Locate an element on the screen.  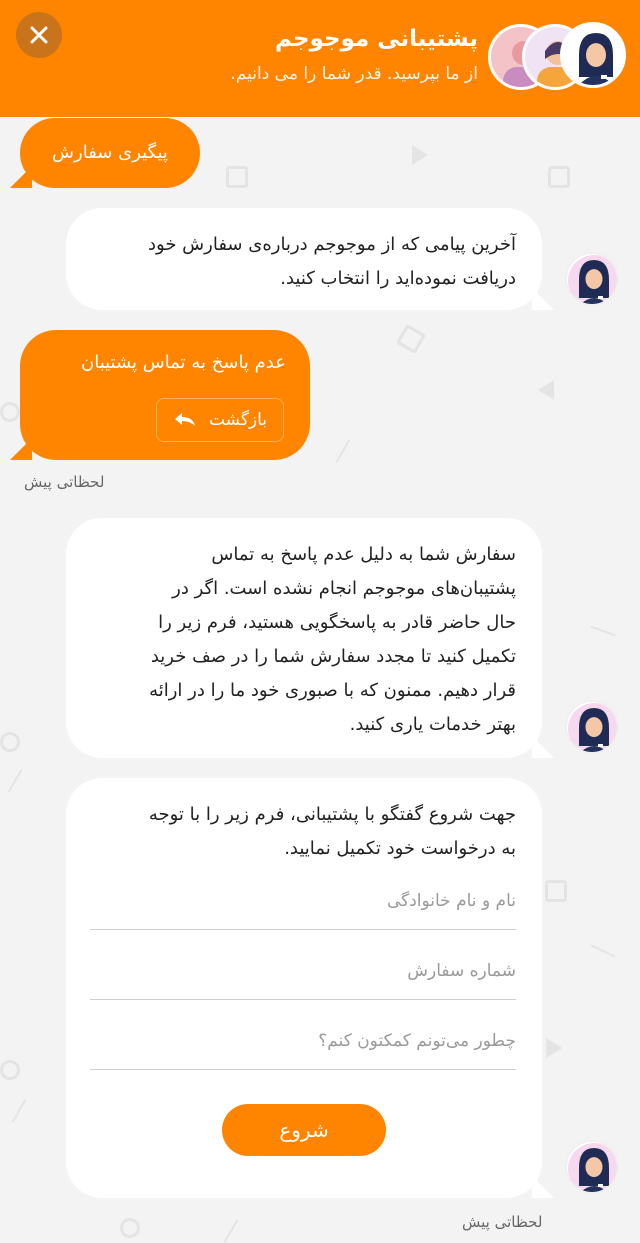
user-message-bubble: عدم پاسخ به تماس پشتیبان بازگشت is located at coordinates (160, 395).